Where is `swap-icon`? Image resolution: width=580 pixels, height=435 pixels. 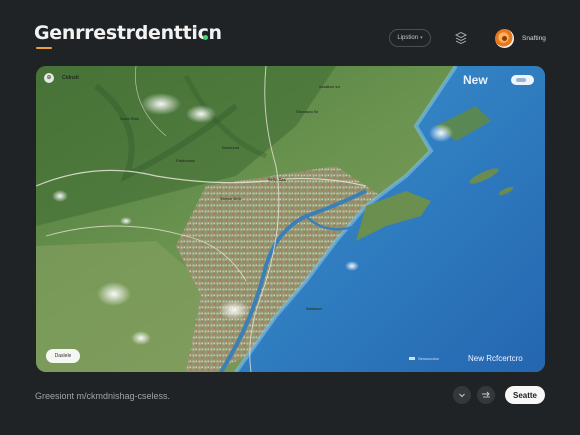 swap-icon is located at coordinates (486, 394).